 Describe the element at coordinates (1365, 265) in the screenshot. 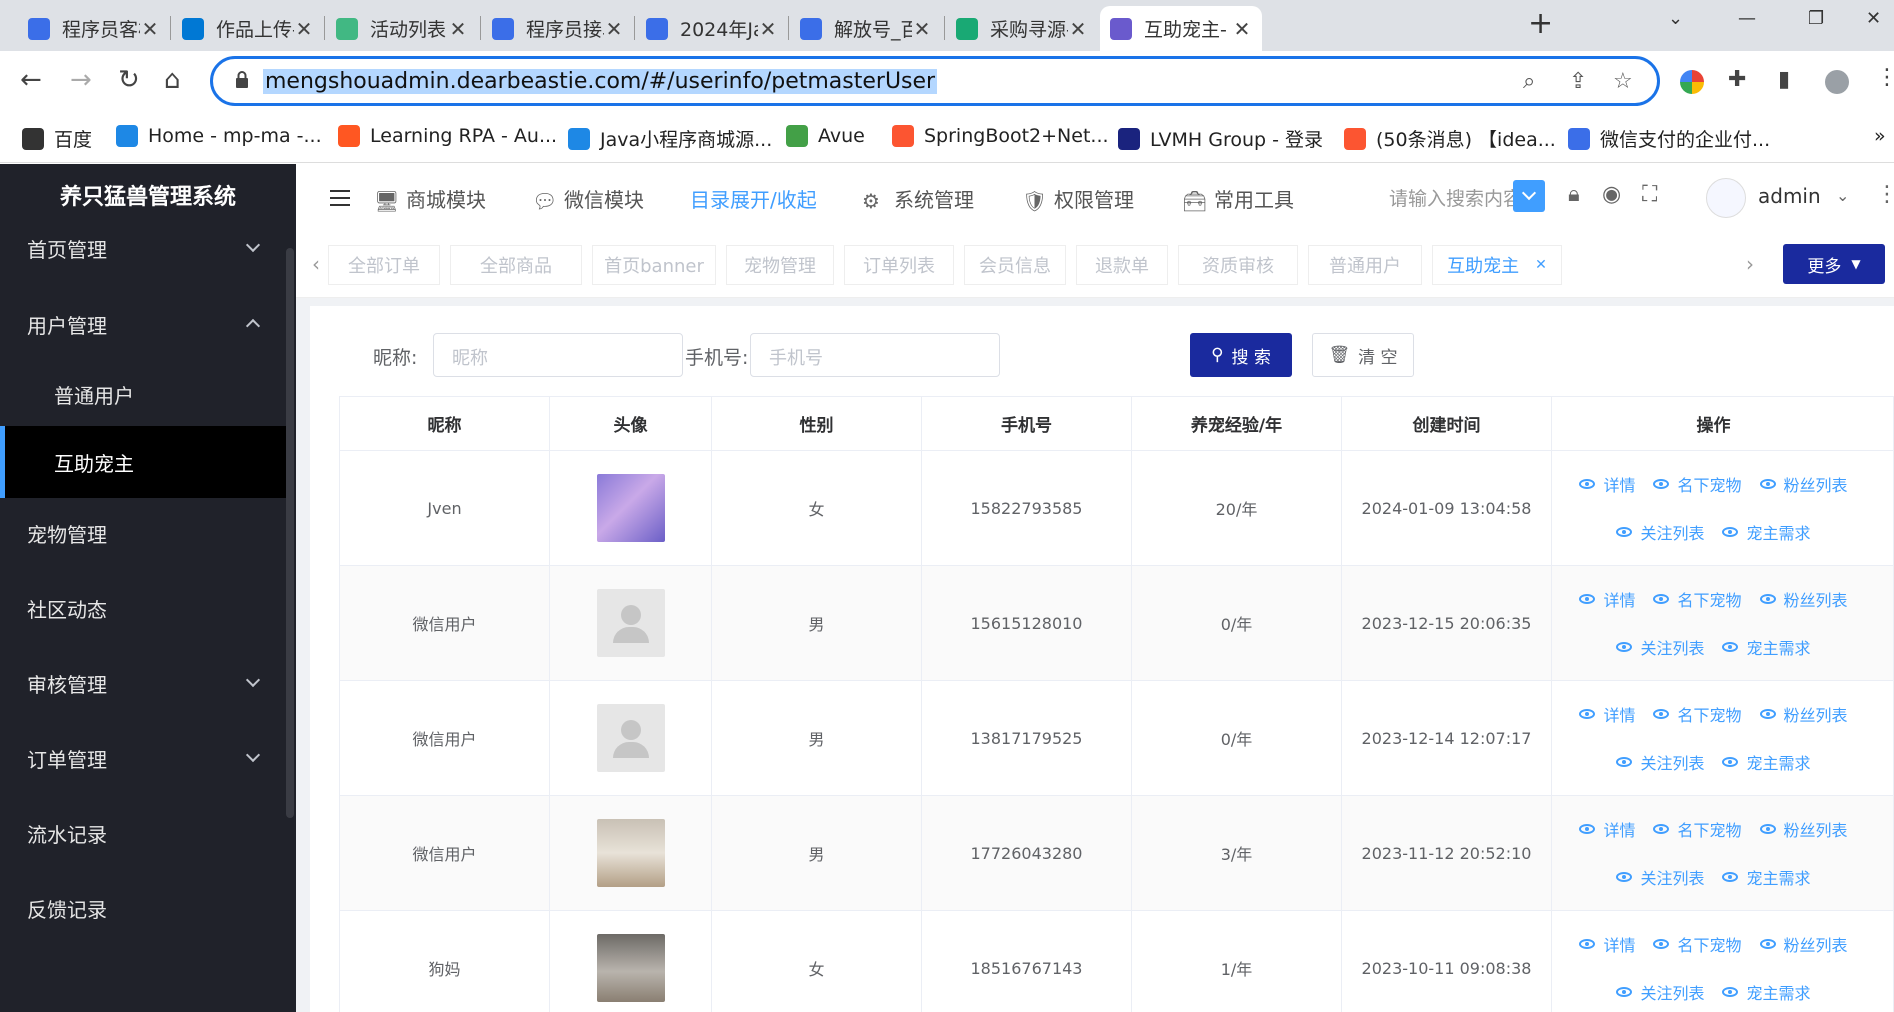

I see `tag-item: 普通用户` at that location.